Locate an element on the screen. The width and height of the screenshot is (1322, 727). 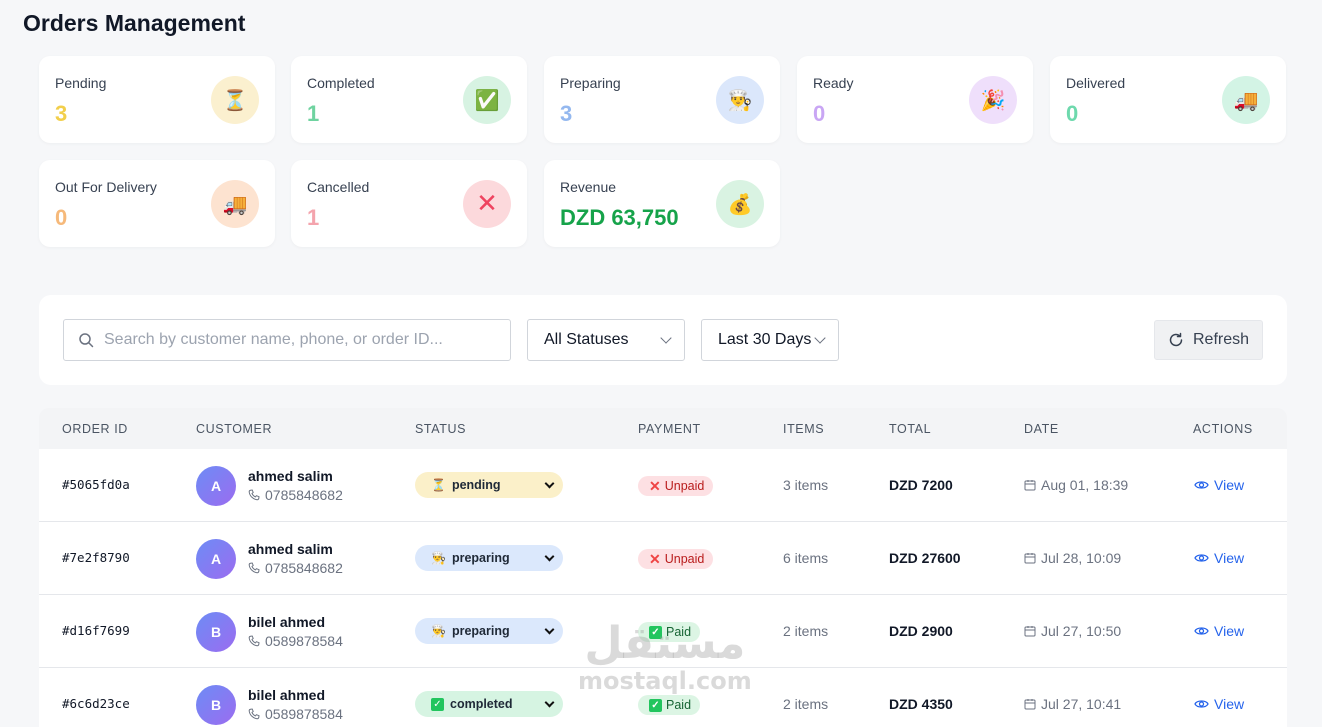
header-order-id: ORDER ID is located at coordinates (95, 429).